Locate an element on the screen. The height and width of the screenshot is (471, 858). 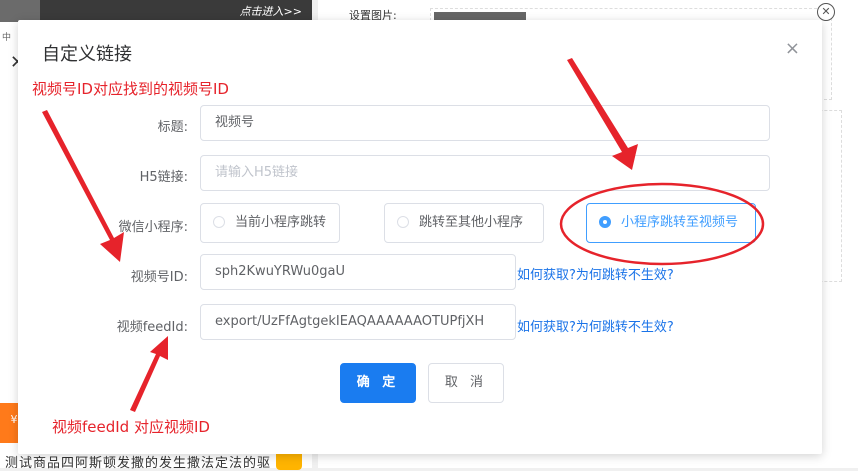
radio-channels-video: 小程序跳转至视频号 is located at coordinates (671, 223).